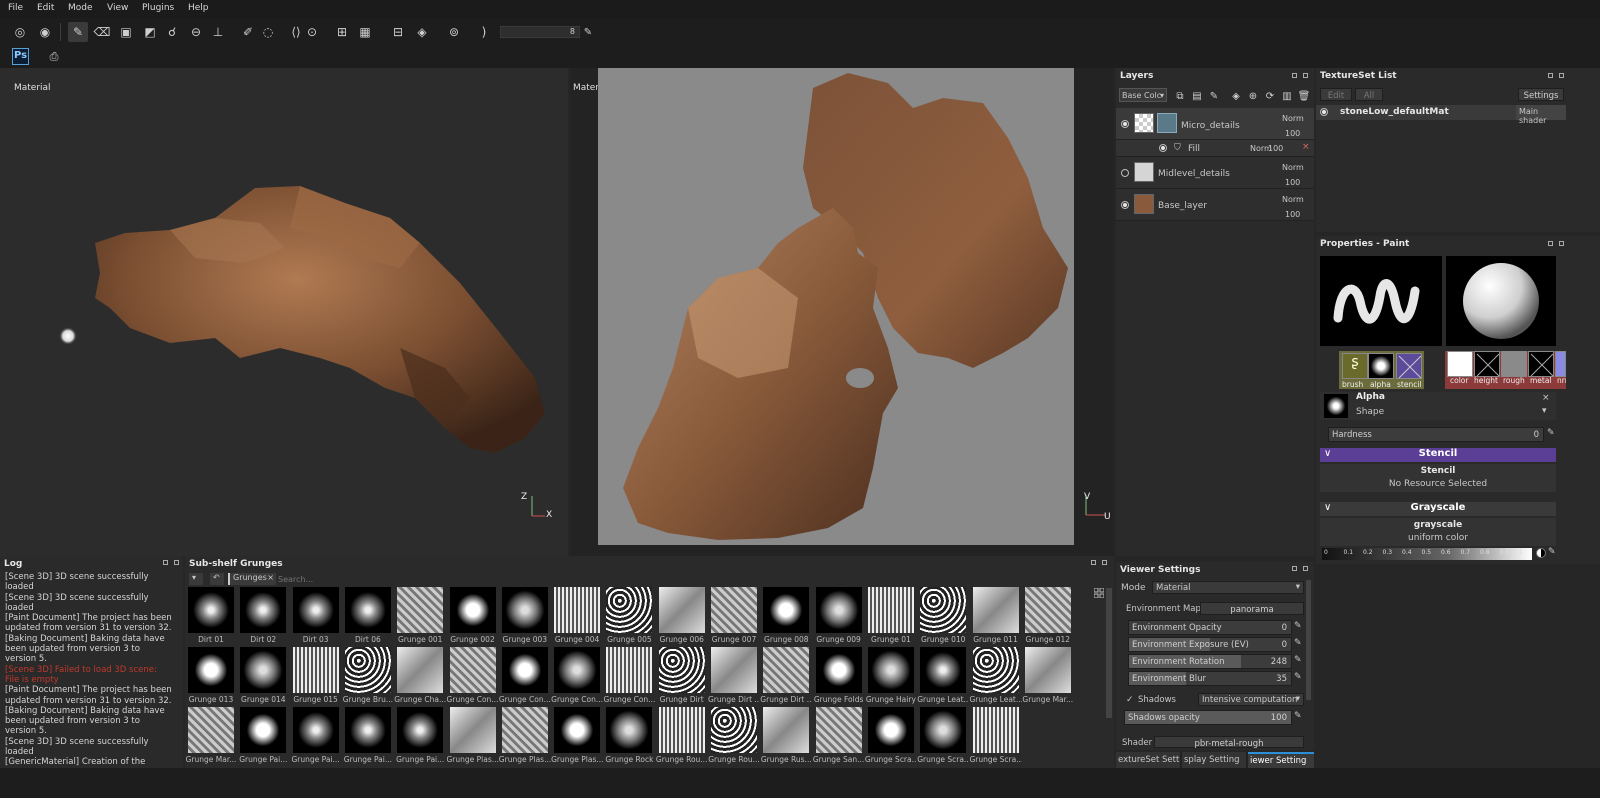  I want to click on close-icon: ×, so click(1546, 398).